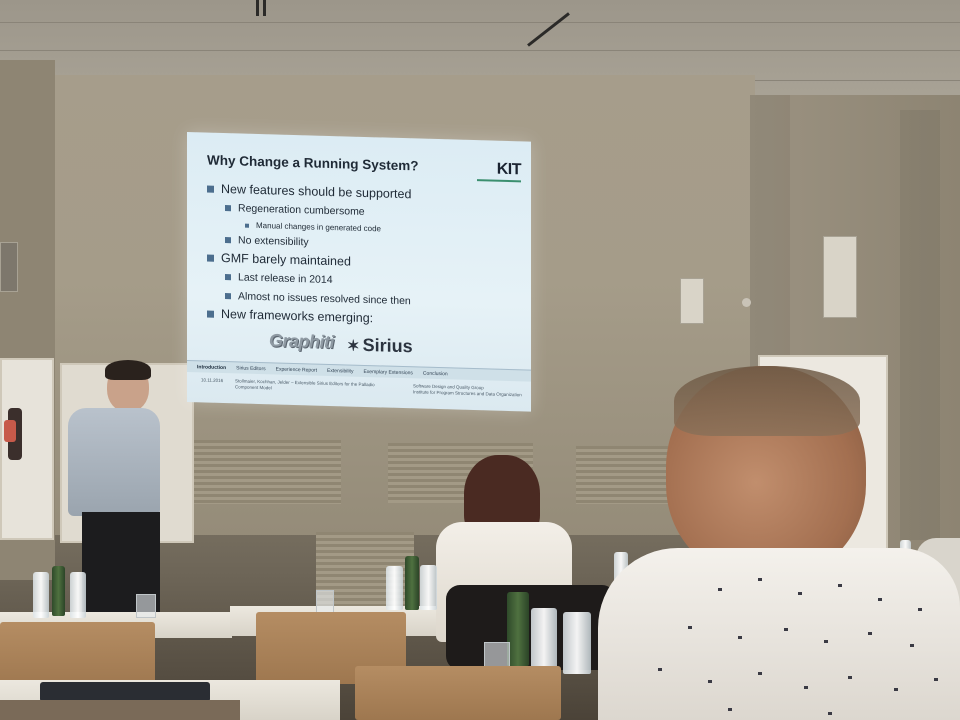  What do you see at coordinates (340, 371) in the screenshot?
I see `slide-nav-item: Extensibility` at bounding box center [340, 371].